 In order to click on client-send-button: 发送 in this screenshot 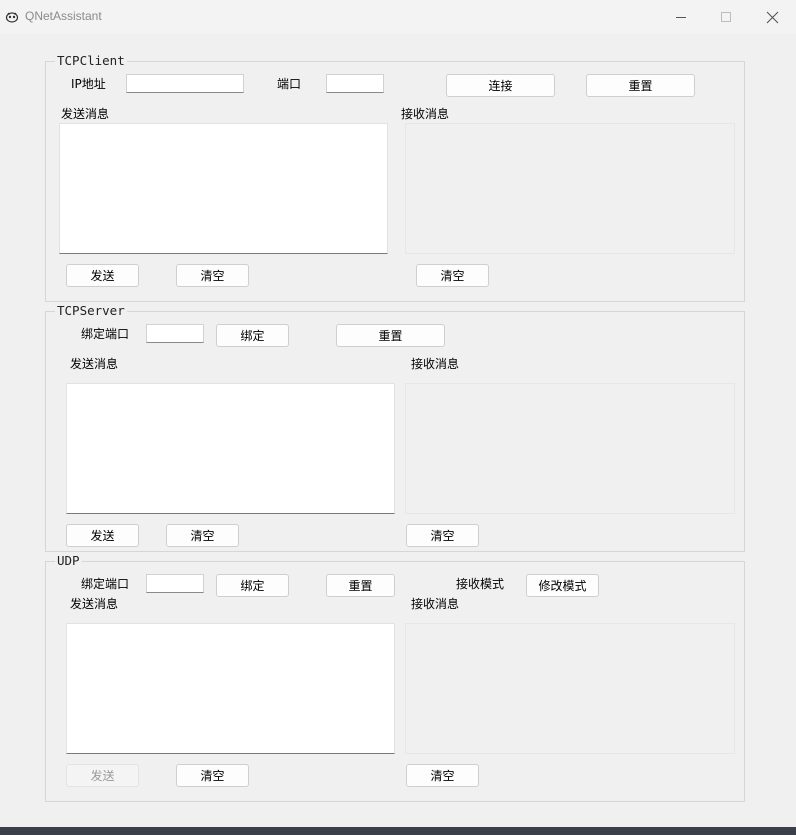, I will do `click(102, 275)`.